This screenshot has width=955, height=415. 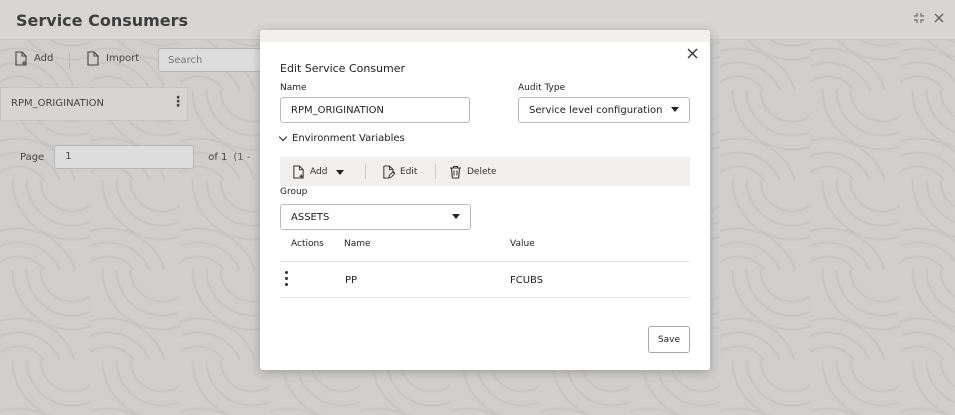 What do you see at coordinates (482, 172) in the screenshot?
I see `env-delete-label: Delete` at bounding box center [482, 172].